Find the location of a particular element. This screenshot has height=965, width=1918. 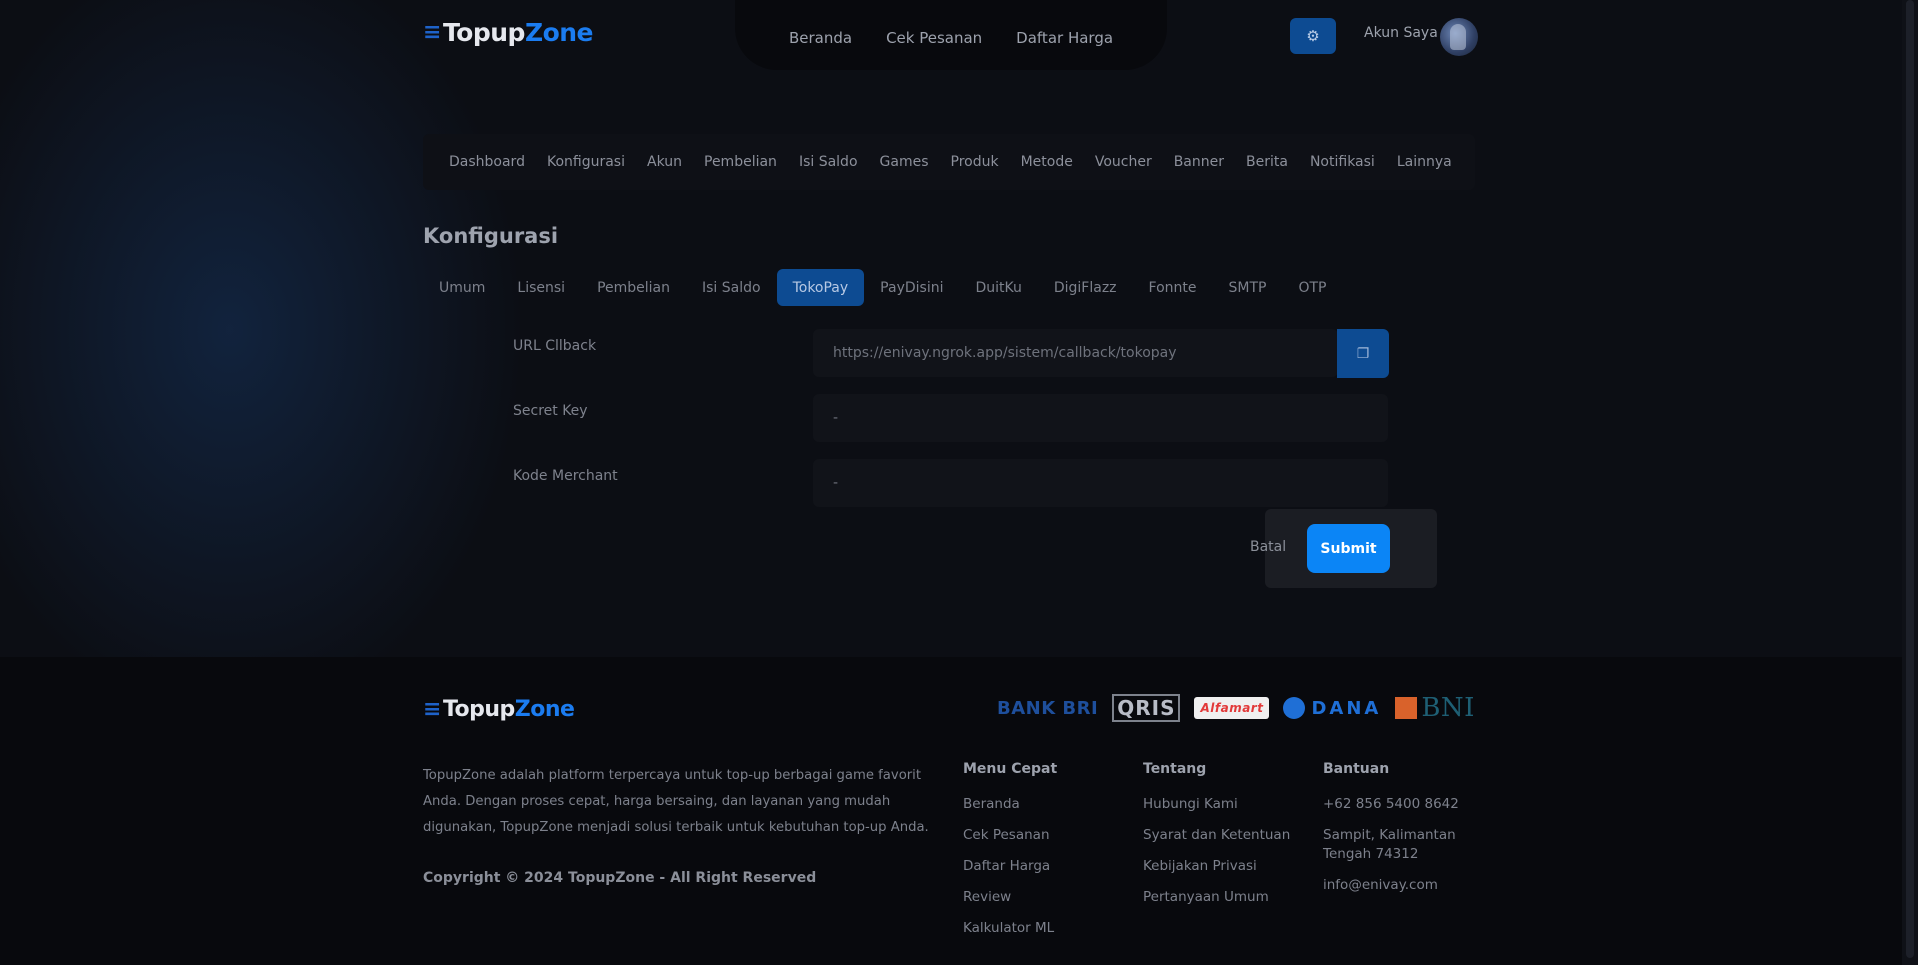

bni-icon is located at coordinates (1406, 708).